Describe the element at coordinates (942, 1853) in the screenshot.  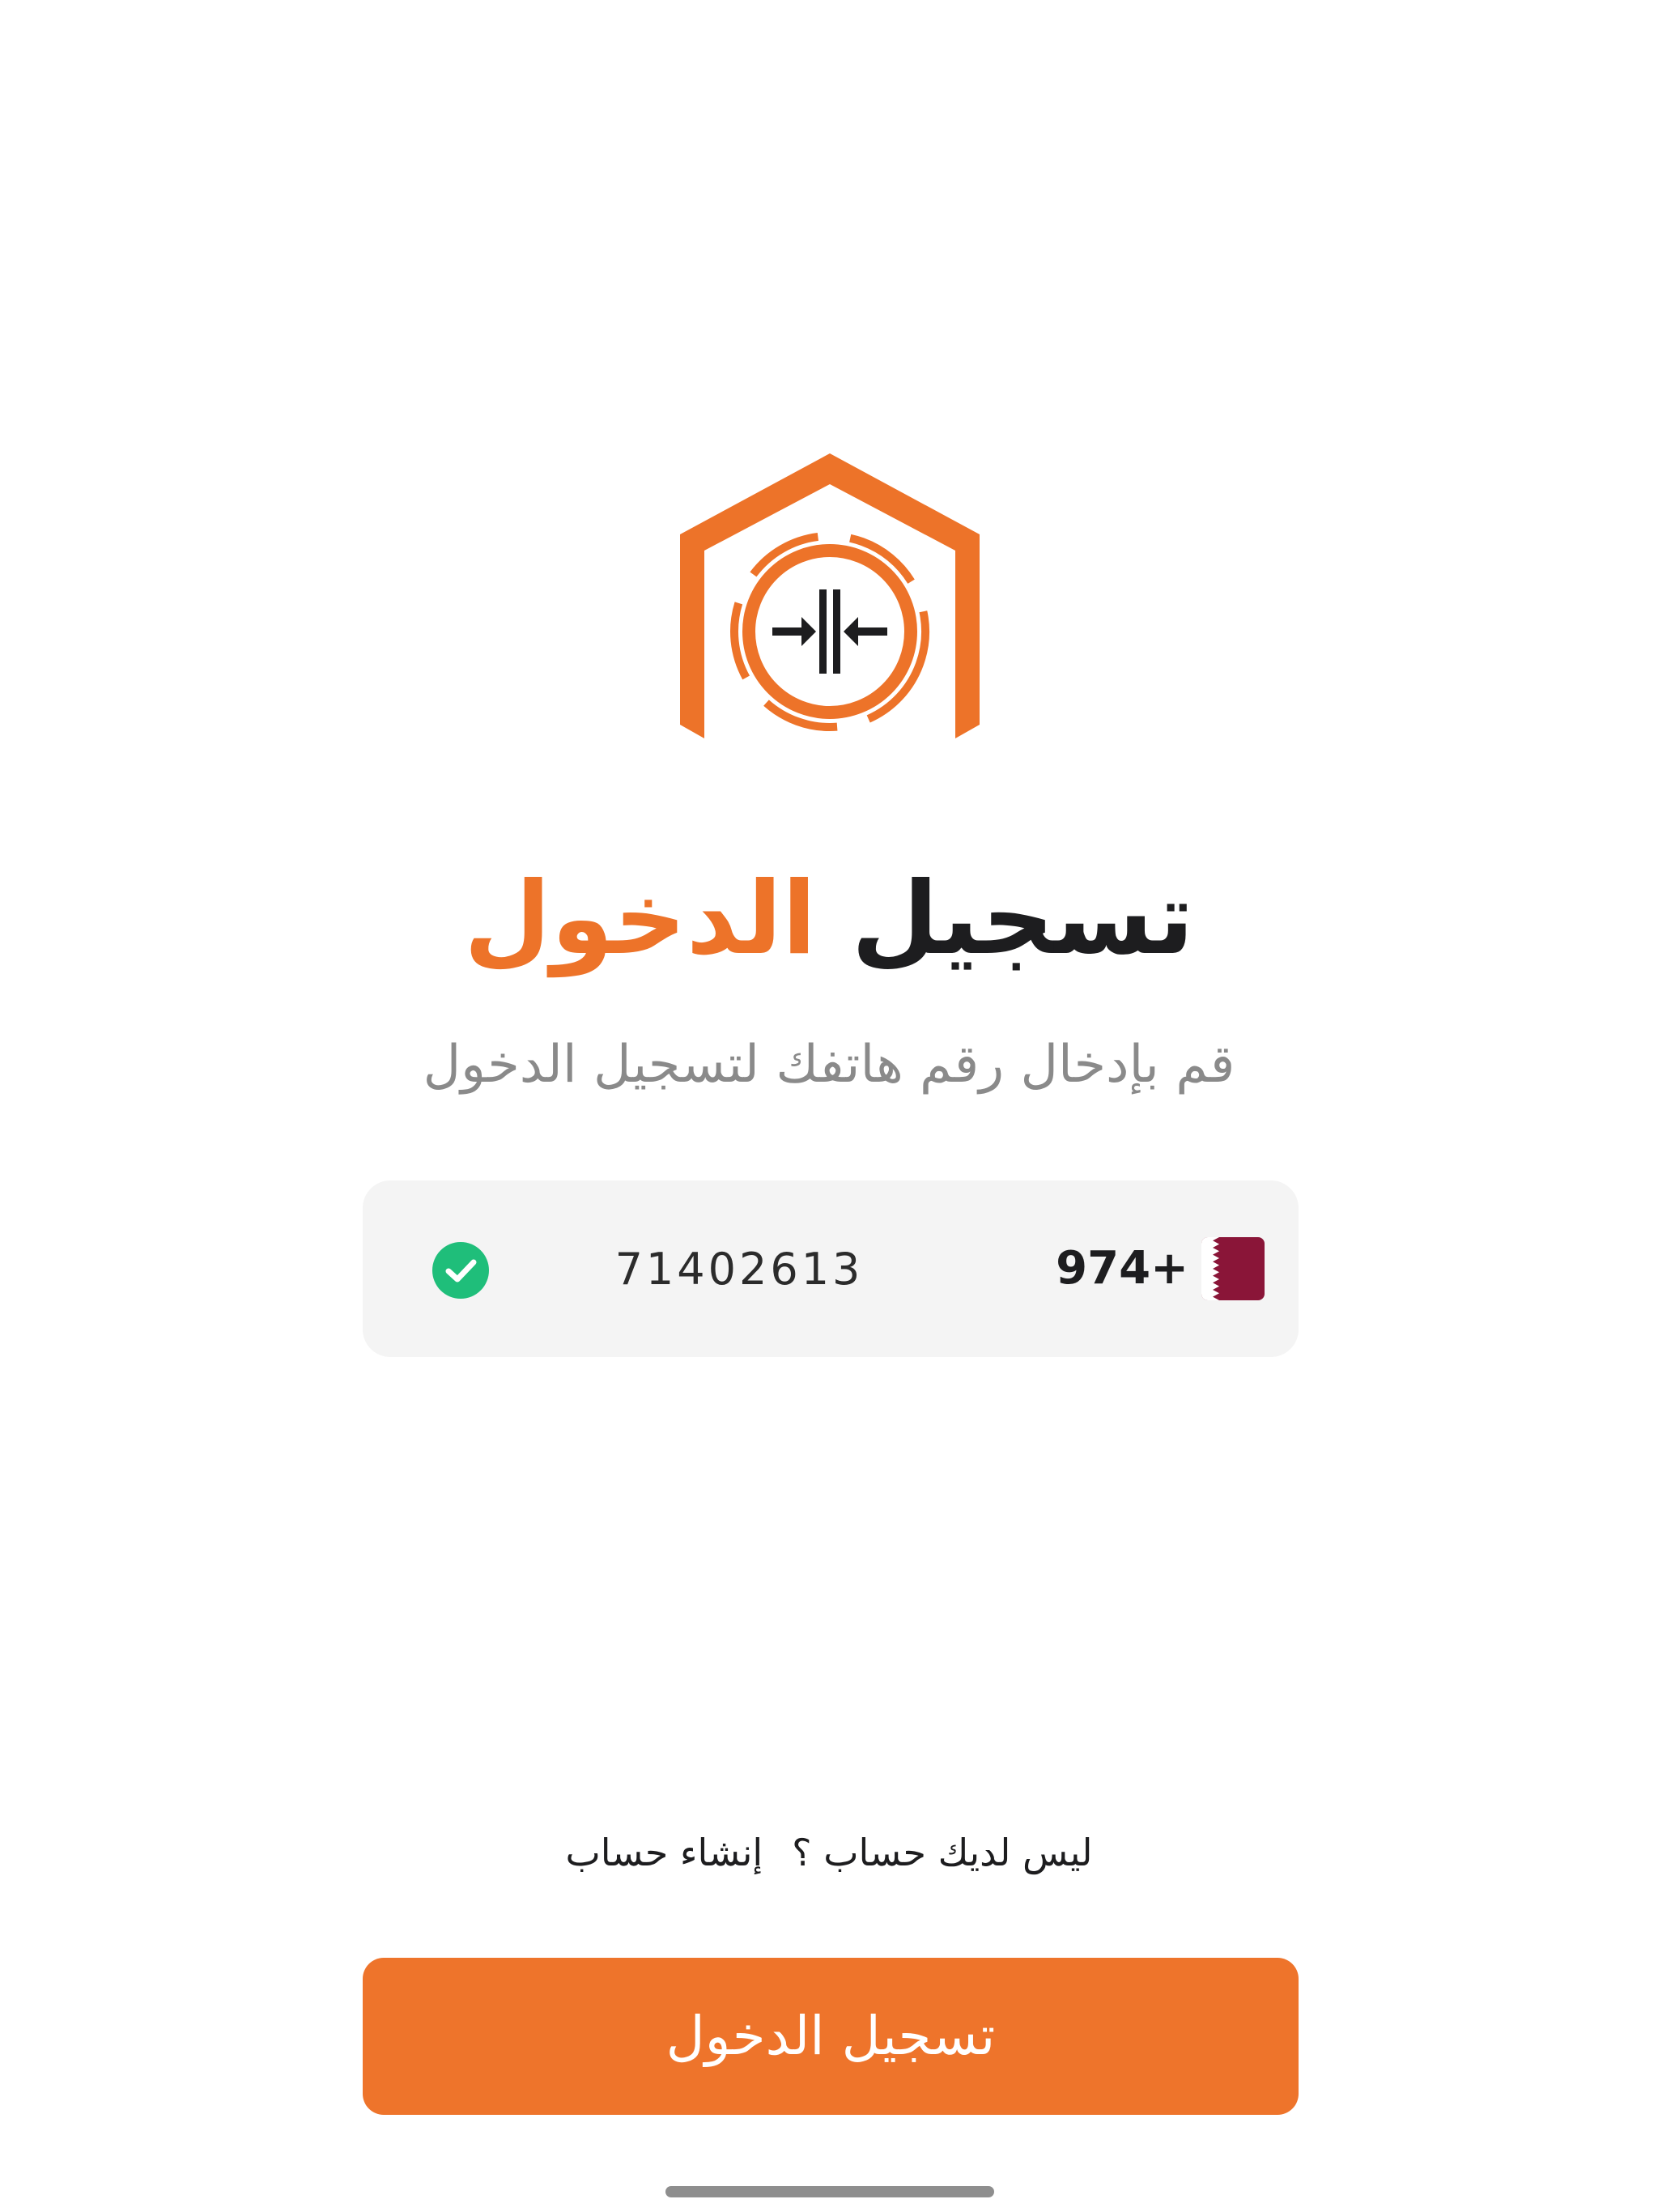
I see `signup-question: ليس لديك حساب ؟` at that location.